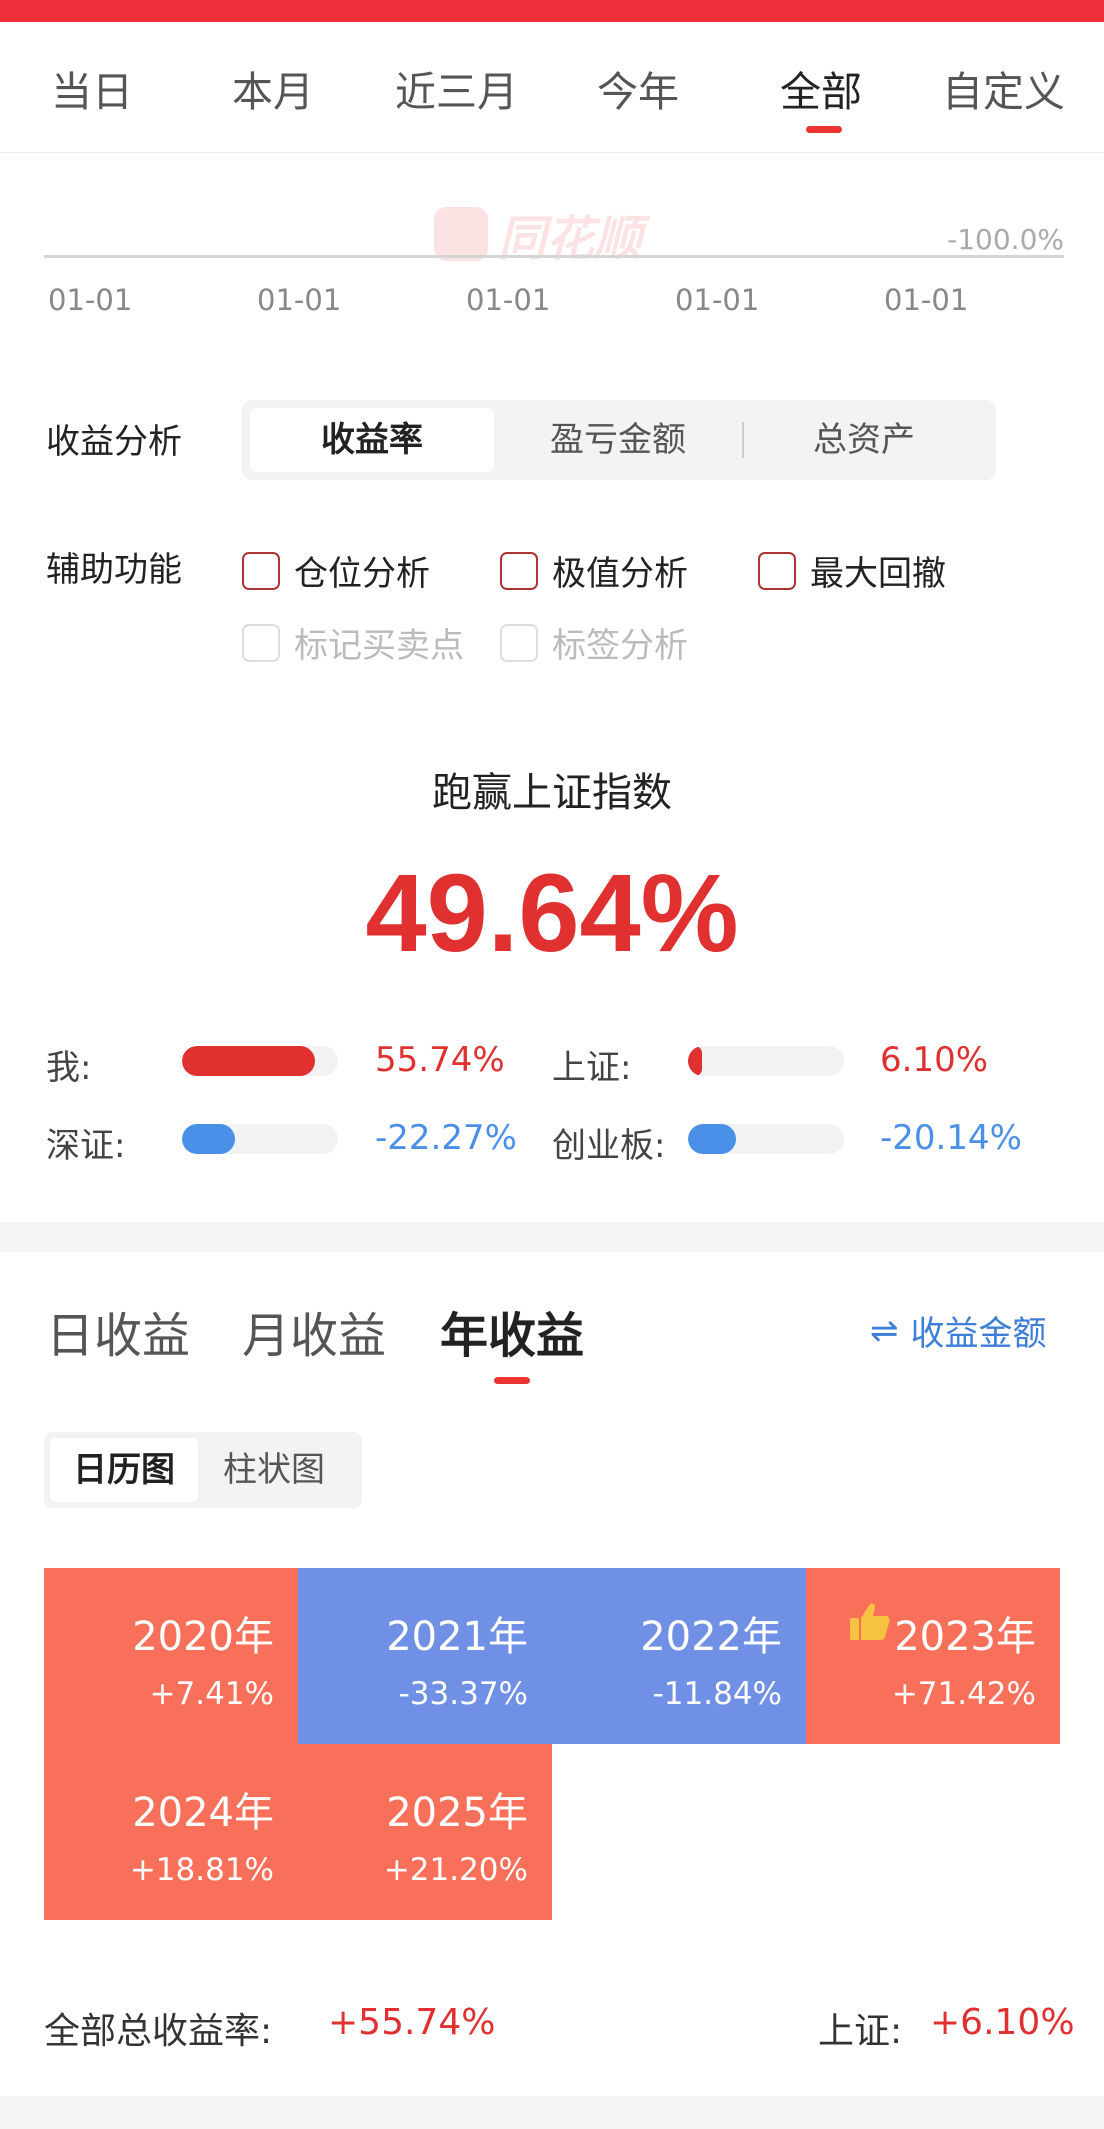 Image resolution: width=1104 pixels, height=2129 pixels. Describe the element at coordinates (455, 1870) in the screenshot. I see `year-return: +21.20%` at that location.